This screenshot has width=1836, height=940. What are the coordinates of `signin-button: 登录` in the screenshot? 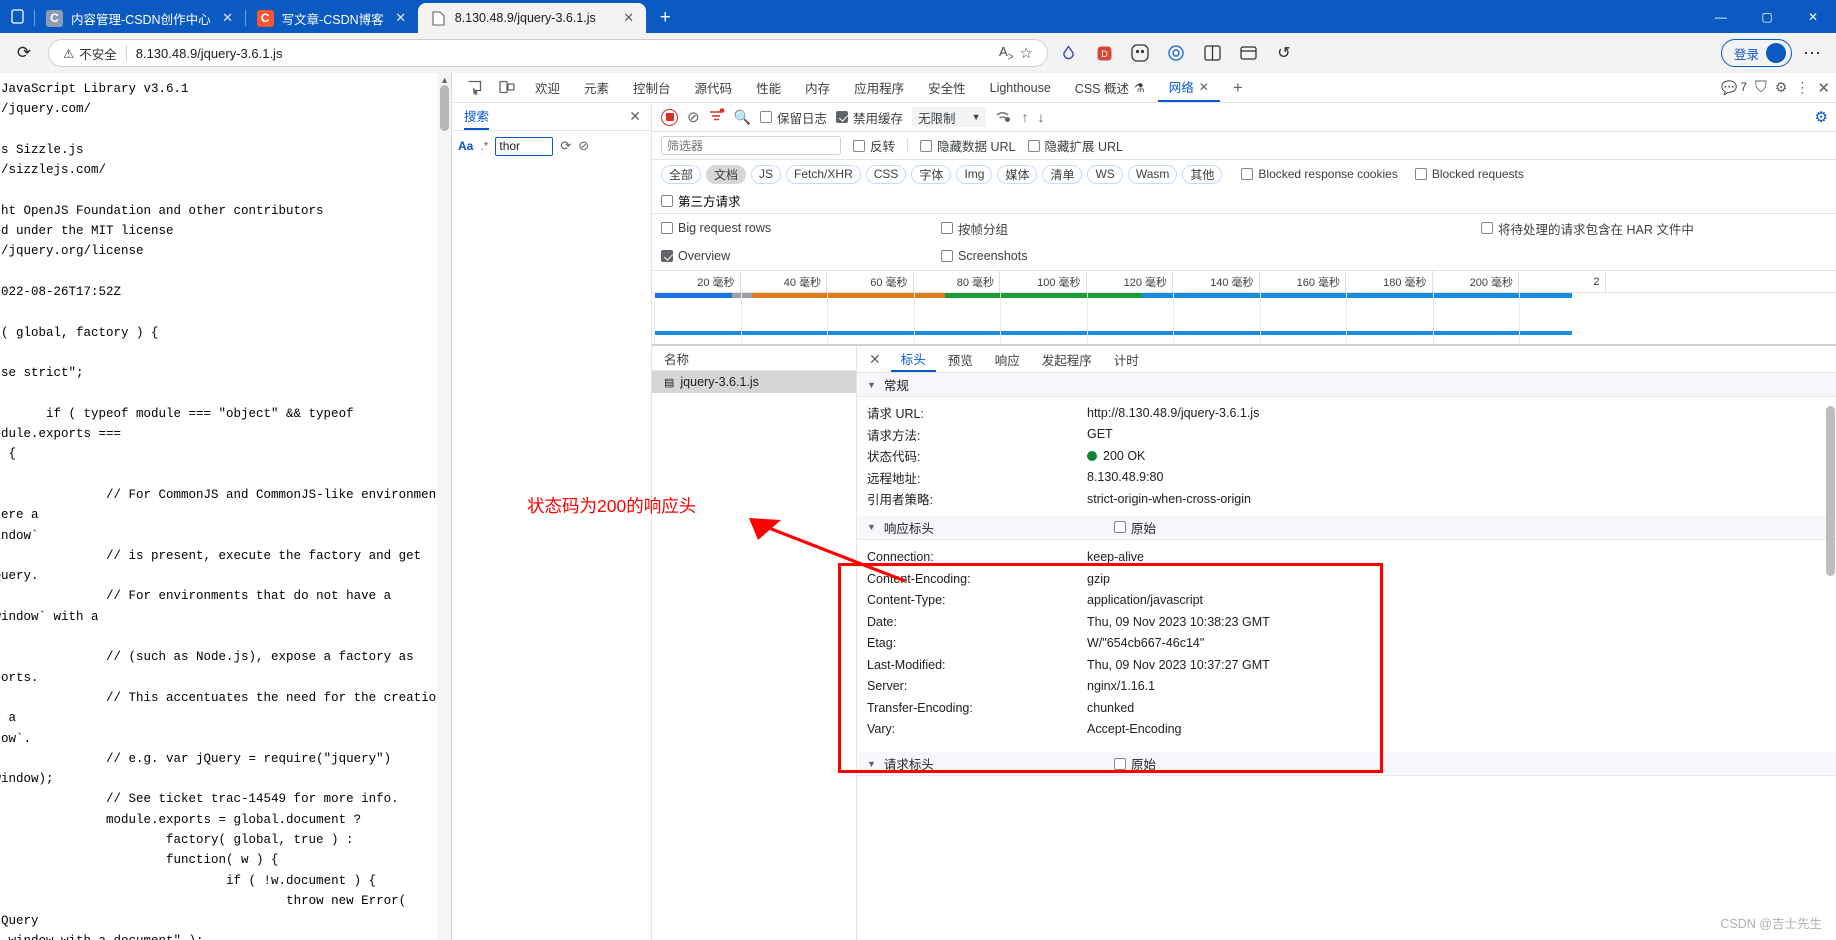 It's located at (1756, 53).